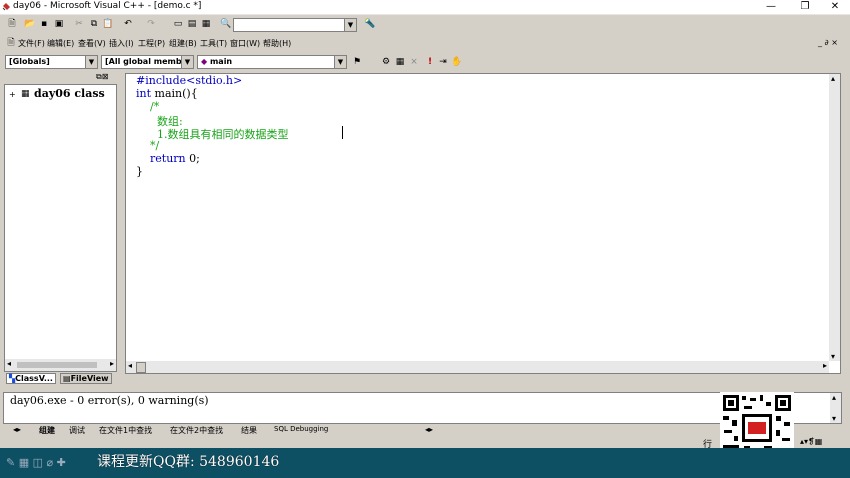  I want to click on function-combo-value: main, so click(221, 61).